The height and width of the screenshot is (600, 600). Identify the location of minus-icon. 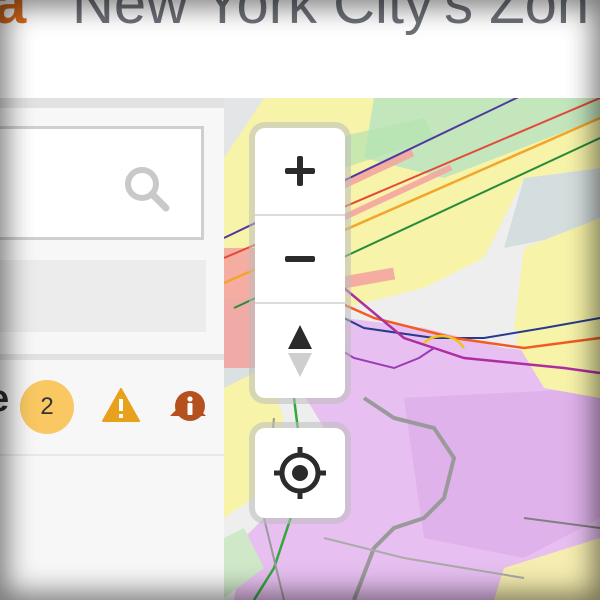
(300, 259).